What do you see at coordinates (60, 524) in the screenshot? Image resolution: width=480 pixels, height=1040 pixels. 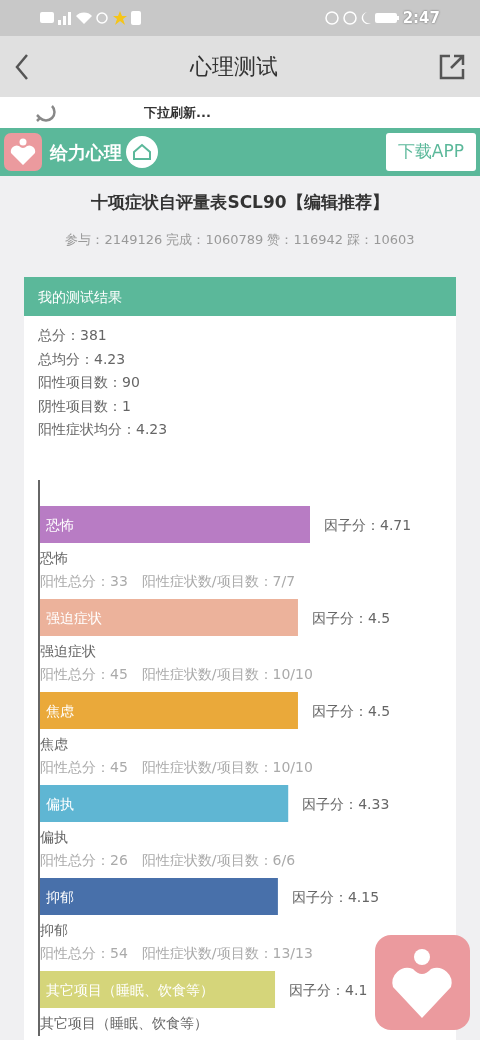 I see `bar-label: 恐怖` at bounding box center [60, 524].